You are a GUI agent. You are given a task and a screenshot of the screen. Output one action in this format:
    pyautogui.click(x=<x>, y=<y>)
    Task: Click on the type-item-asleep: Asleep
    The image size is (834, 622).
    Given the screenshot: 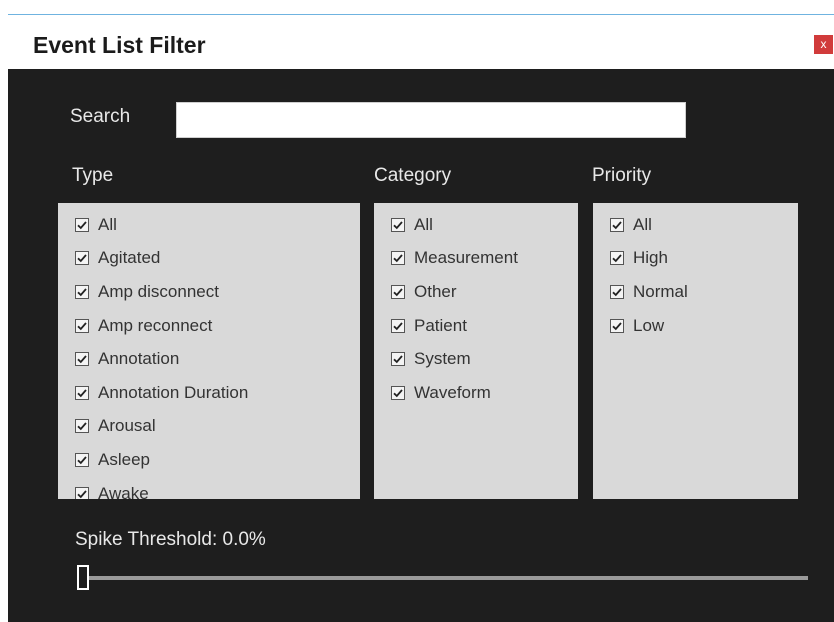 What is the action you would take?
    pyautogui.click(x=209, y=460)
    